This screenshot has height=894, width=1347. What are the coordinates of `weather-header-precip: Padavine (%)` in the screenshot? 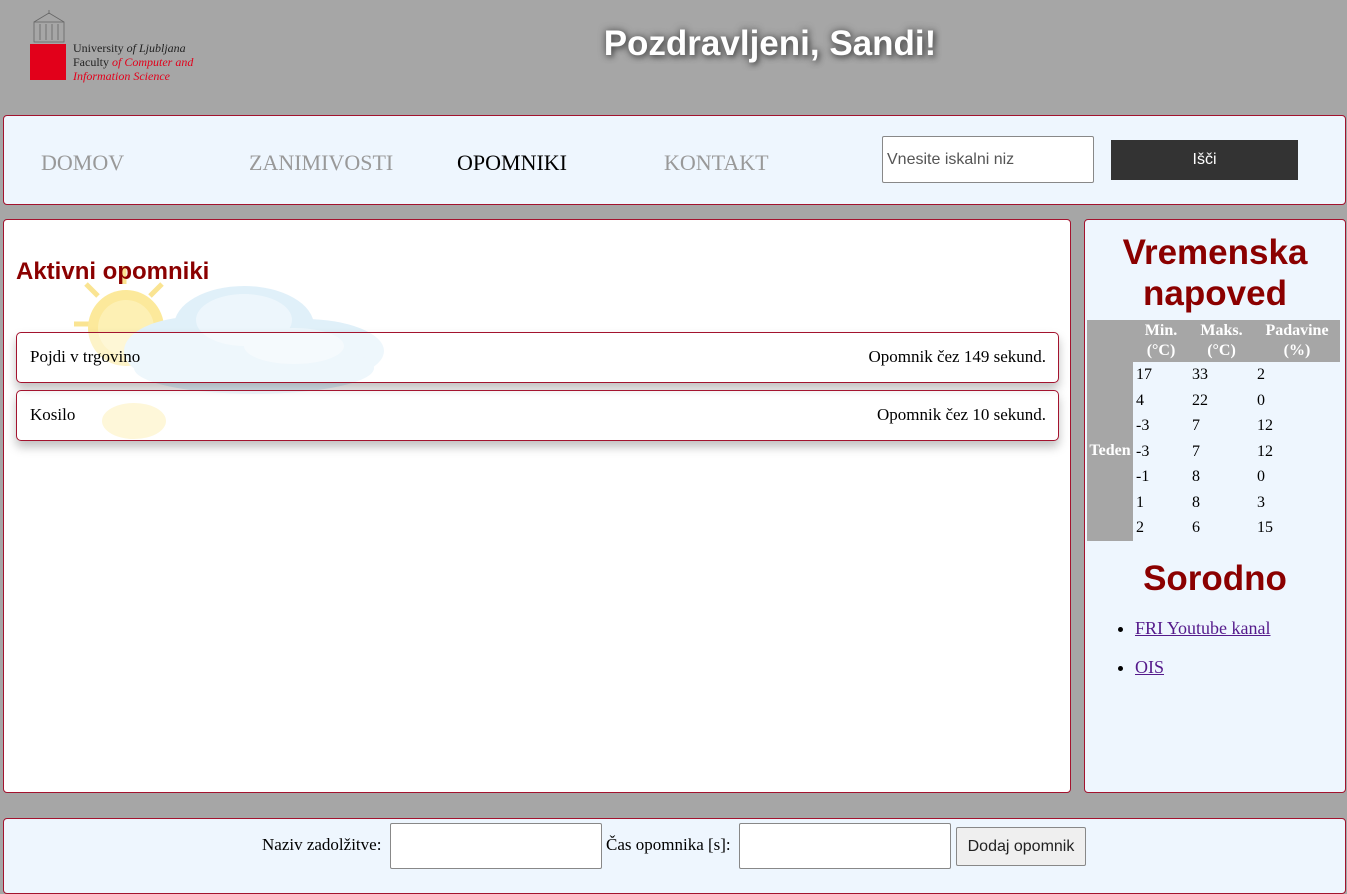 It's located at (1297, 341).